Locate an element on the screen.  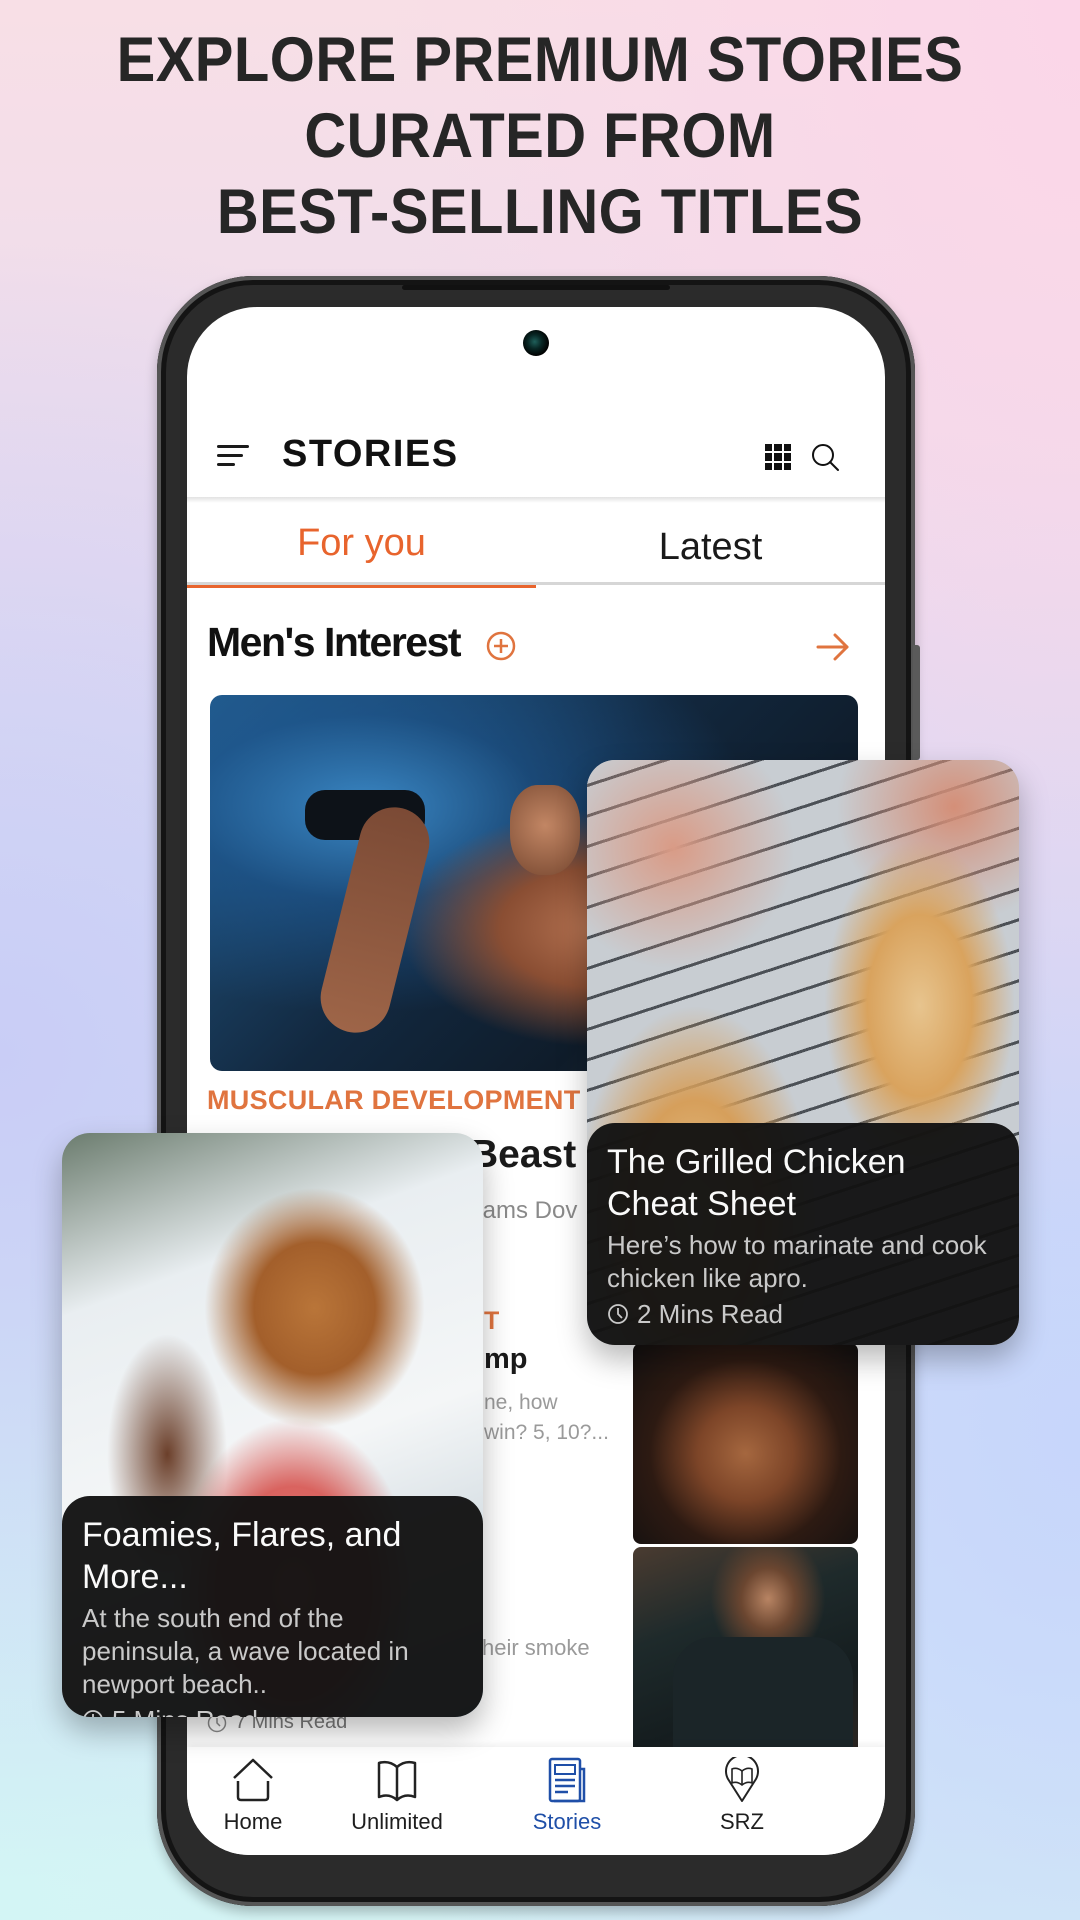
story-card-read-time: 2 Mins Read is located at coordinates (803, 1314).